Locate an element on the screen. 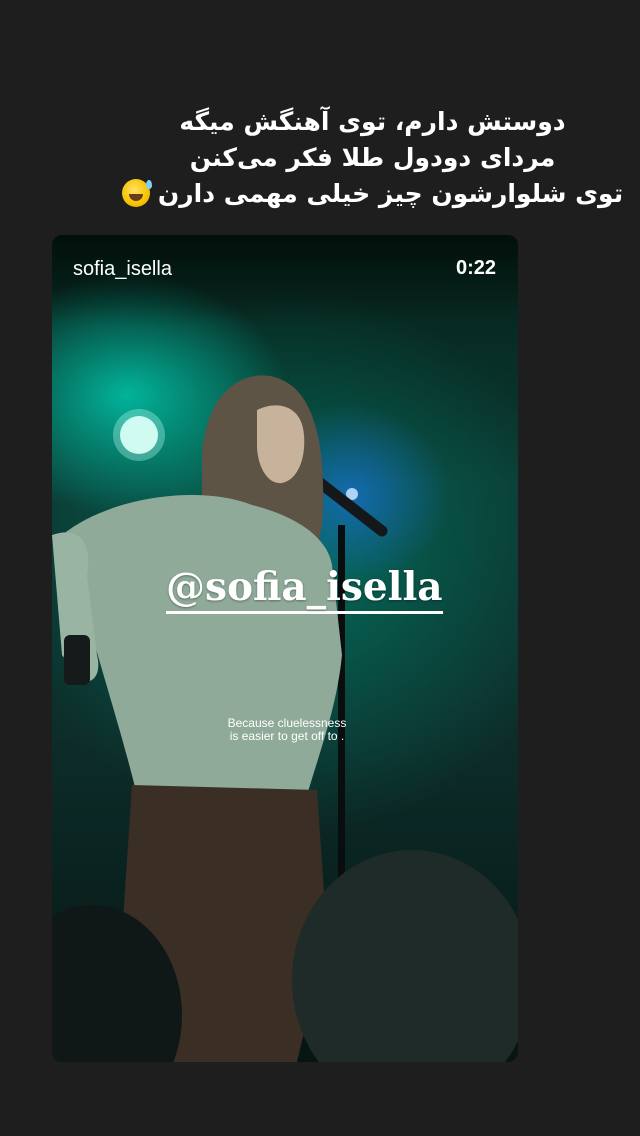 Image resolution: width=640 pixels, height=1136 pixels. caption-line-2: مردای دودول طلا فکر می‌کنن is located at coordinates (372, 157).